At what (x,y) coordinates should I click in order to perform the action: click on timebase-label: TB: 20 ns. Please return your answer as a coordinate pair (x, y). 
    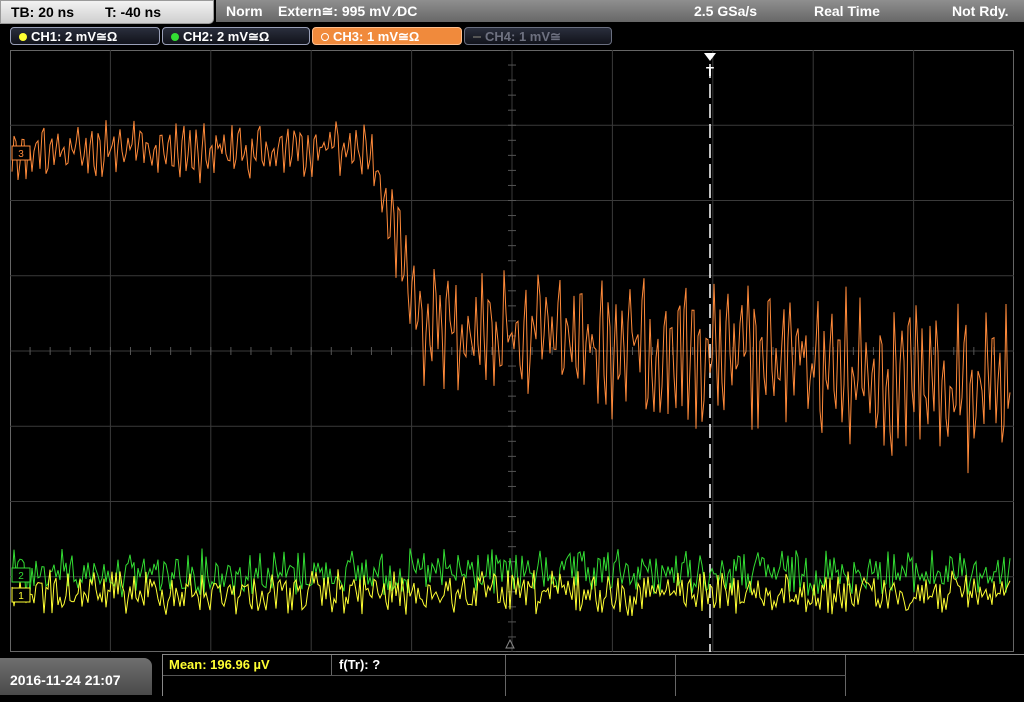
    Looking at the image, I should click on (43, 12).